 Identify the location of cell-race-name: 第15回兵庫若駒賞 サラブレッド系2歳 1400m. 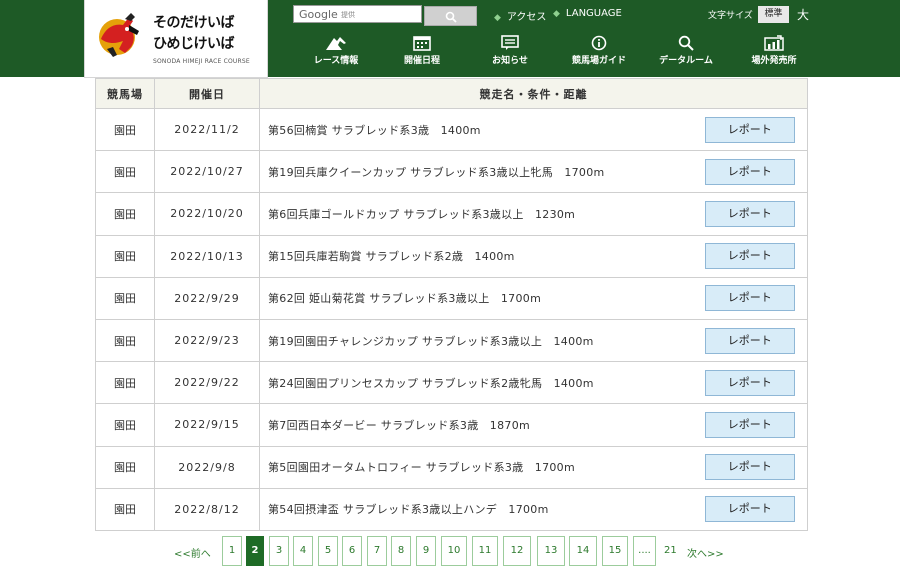
(476, 256).